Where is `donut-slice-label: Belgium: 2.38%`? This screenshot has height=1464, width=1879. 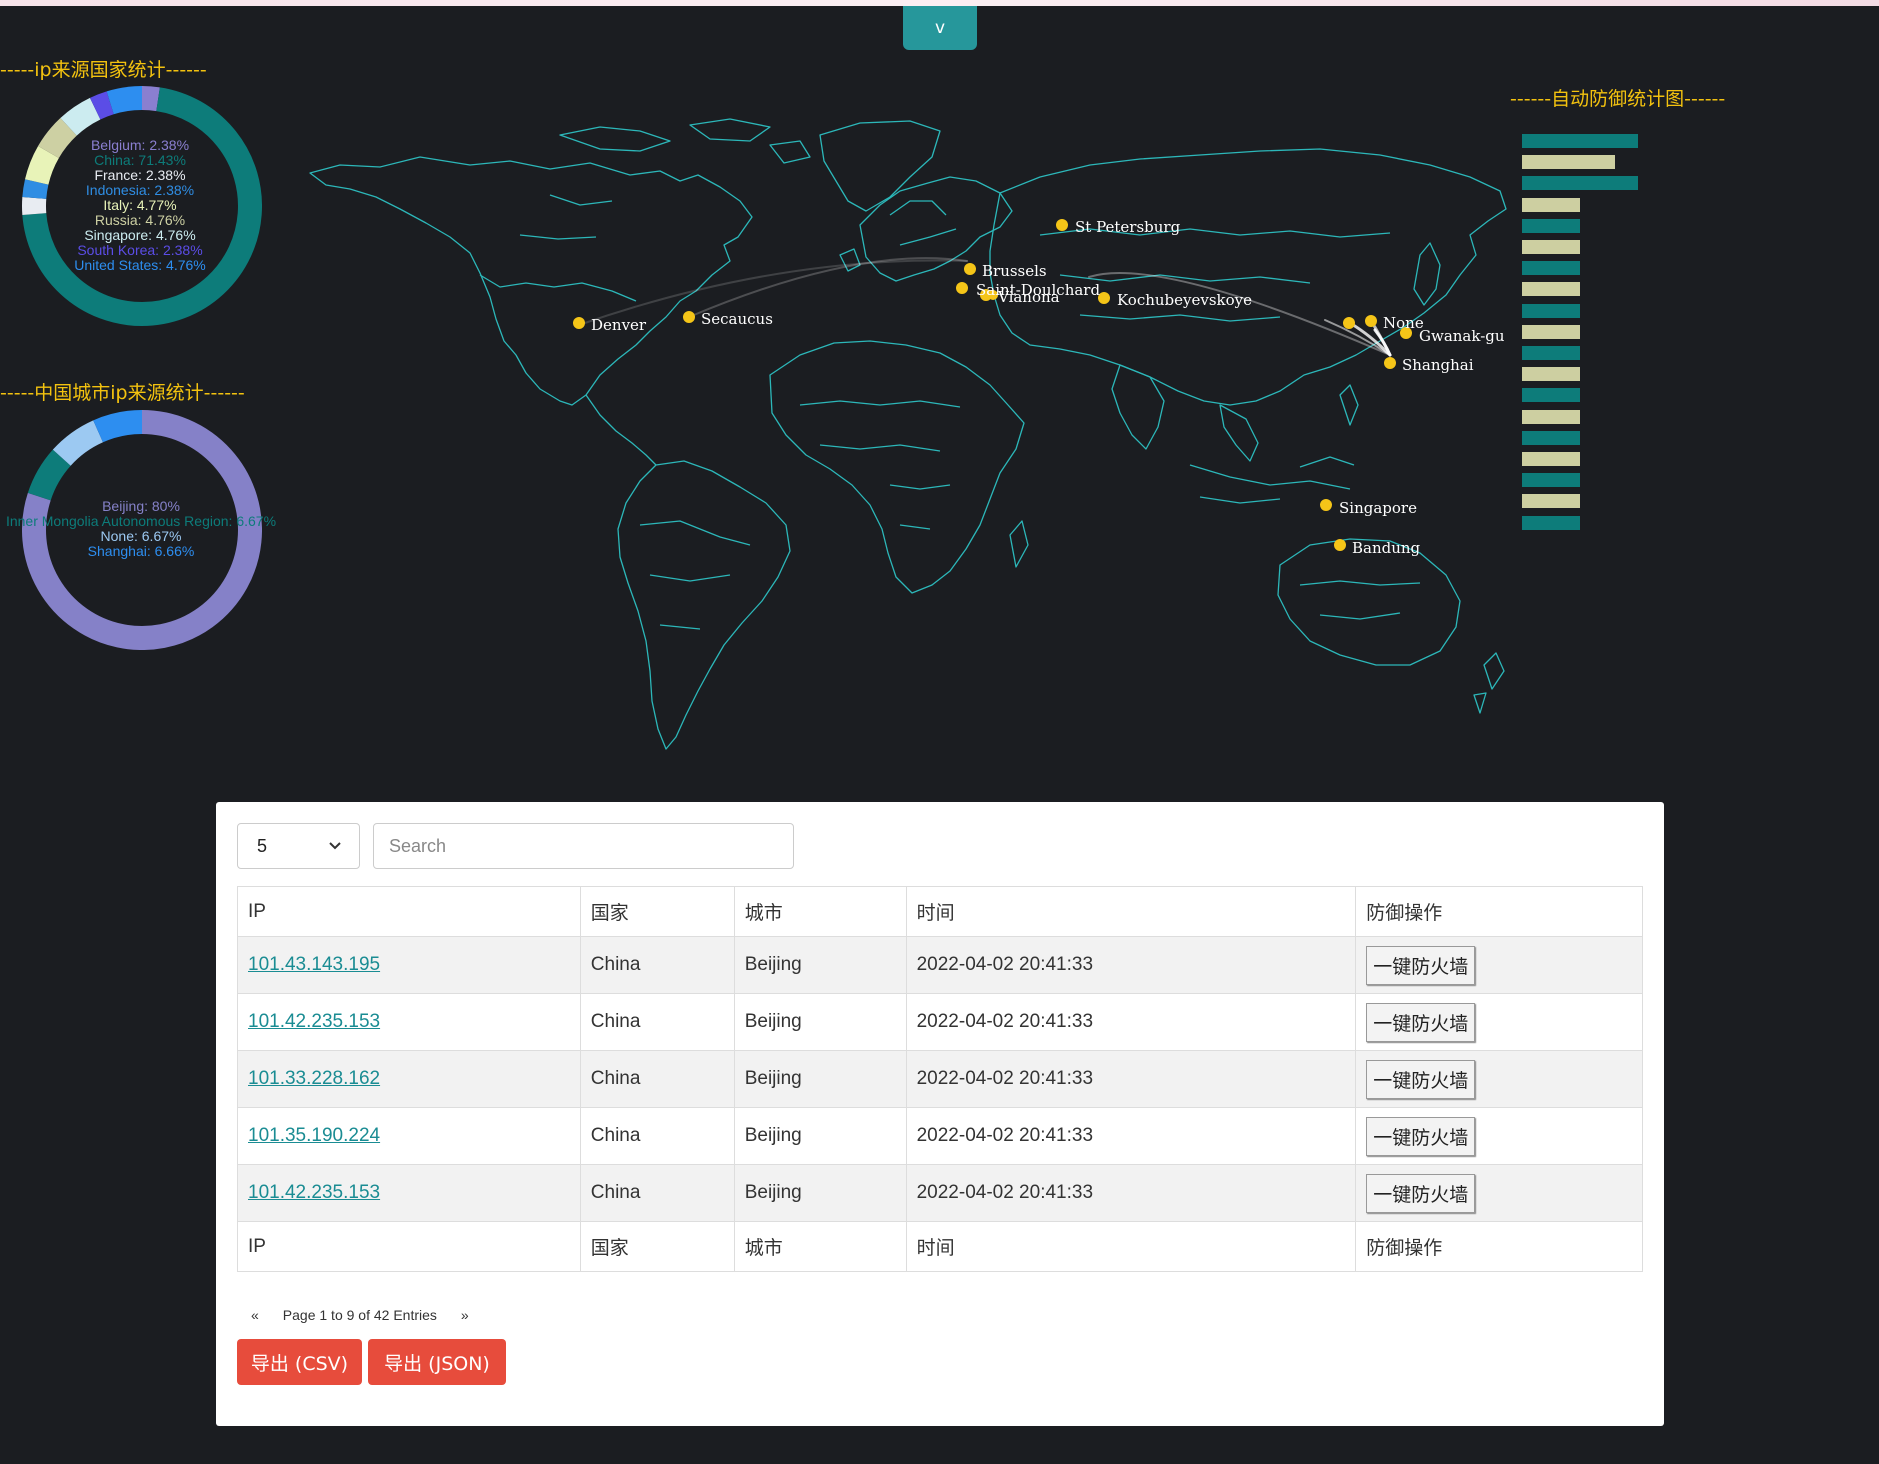
donut-slice-label: Belgium: 2.38% is located at coordinates (140, 145).